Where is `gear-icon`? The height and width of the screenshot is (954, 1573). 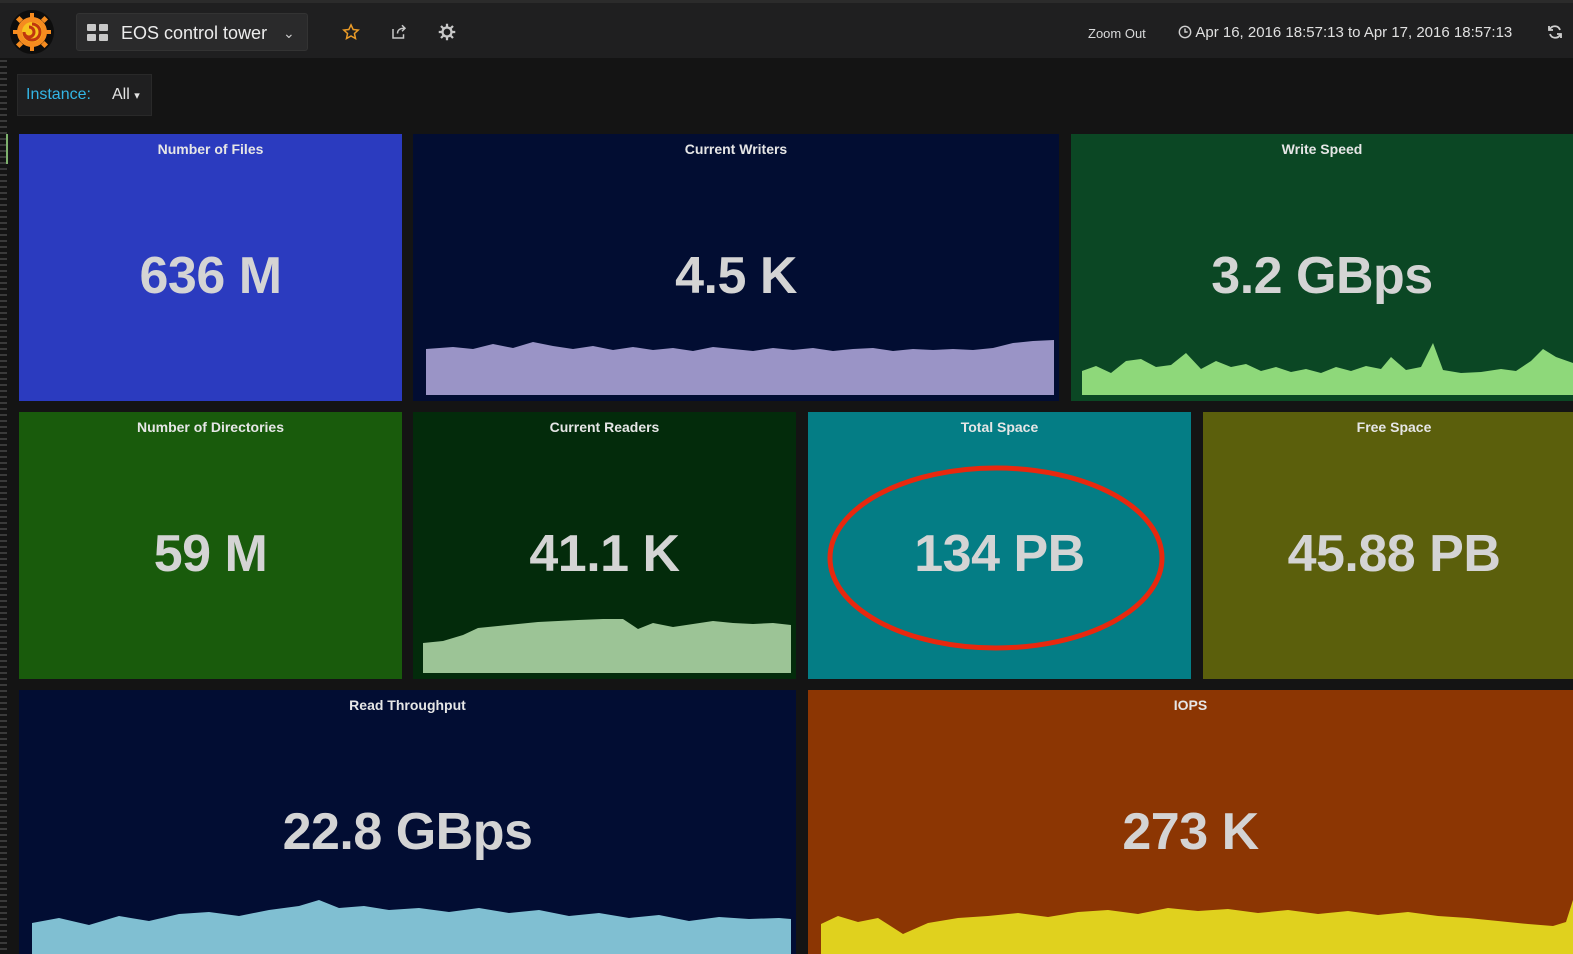 gear-icon is located at coordinates (447, 32).